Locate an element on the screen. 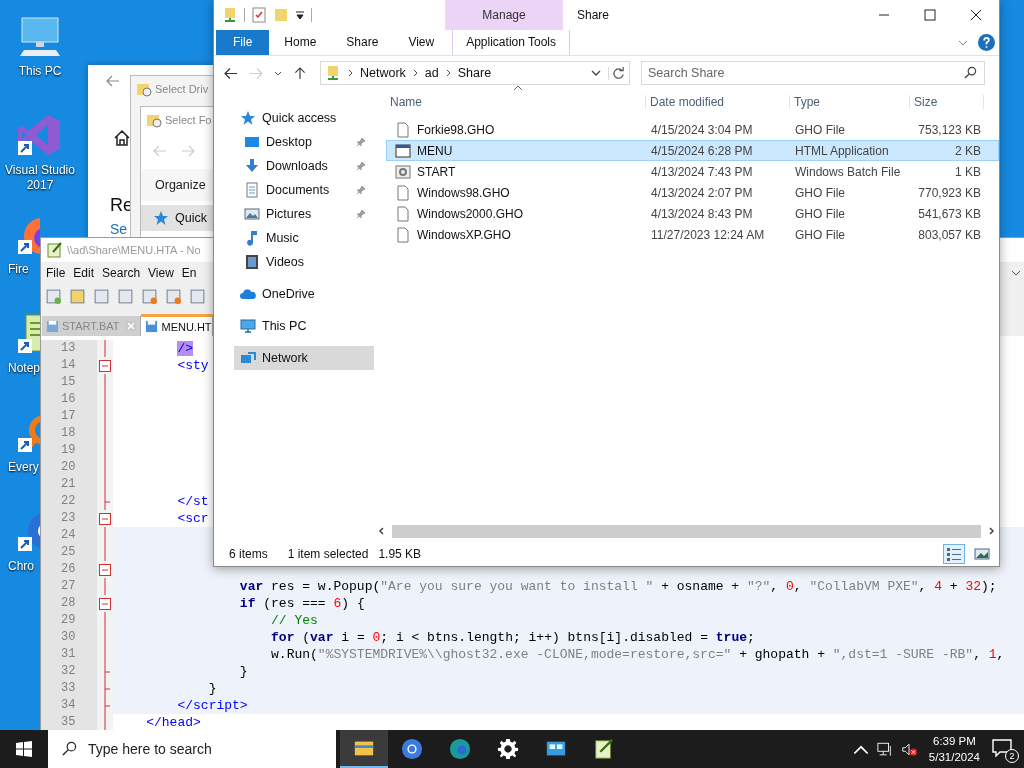 This screenshot has height=768, width=1024. nav-item: Videos is located at coordinates (304, 262).